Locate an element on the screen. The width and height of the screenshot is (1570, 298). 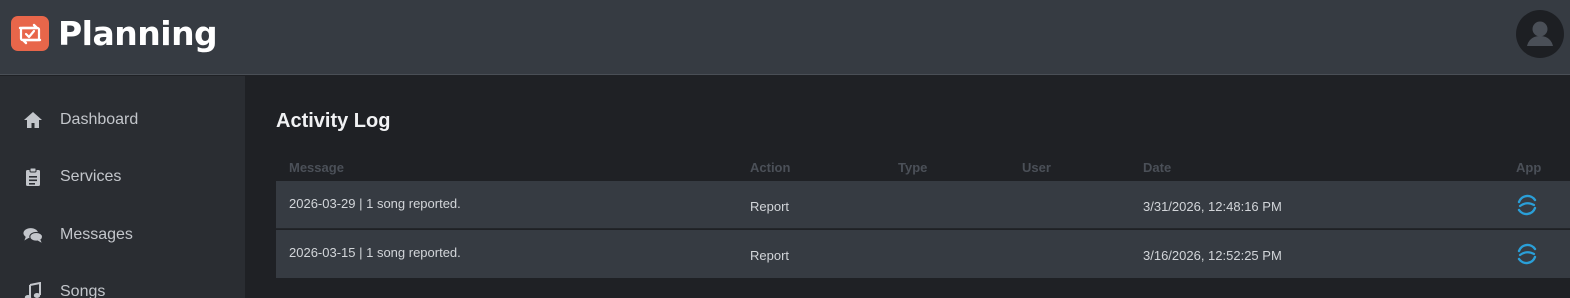
app-title: Planning is located at coordinates (138, 33).